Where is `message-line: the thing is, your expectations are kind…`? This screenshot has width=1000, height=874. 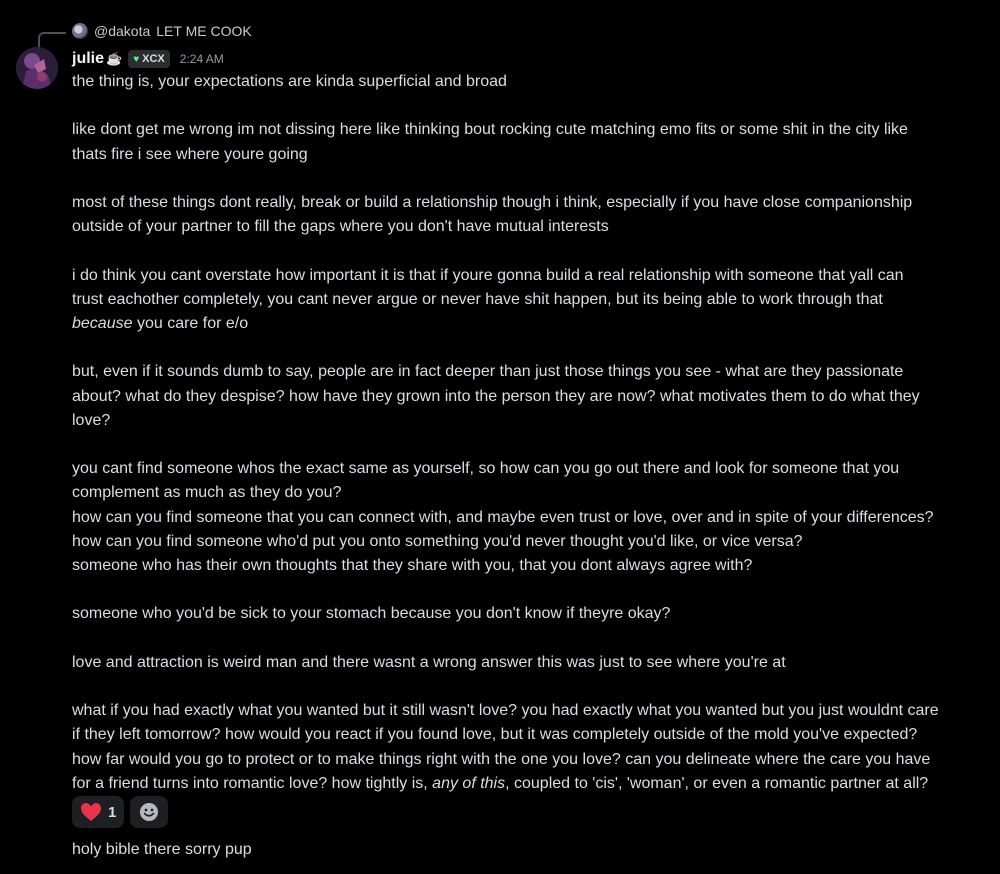
message-line: the thing is, your expectations are kind… is located at coordinates (289, 81).